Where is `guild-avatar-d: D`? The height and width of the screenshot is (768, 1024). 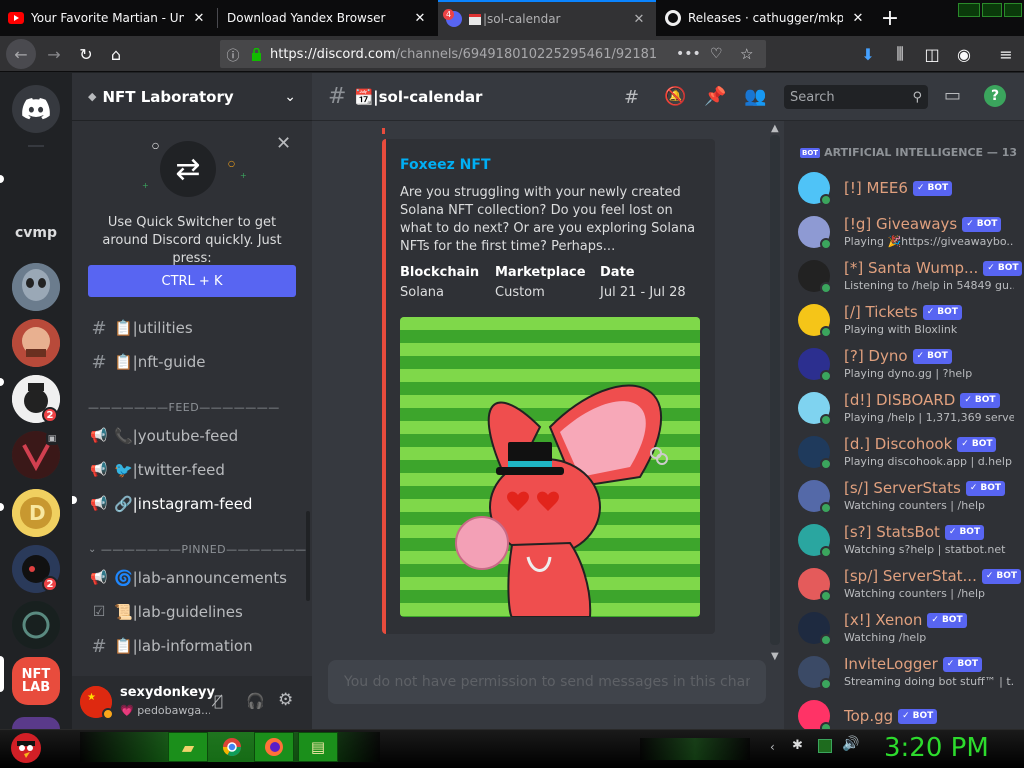 guild-avatar-d: D is located at coordinates (36, 513).